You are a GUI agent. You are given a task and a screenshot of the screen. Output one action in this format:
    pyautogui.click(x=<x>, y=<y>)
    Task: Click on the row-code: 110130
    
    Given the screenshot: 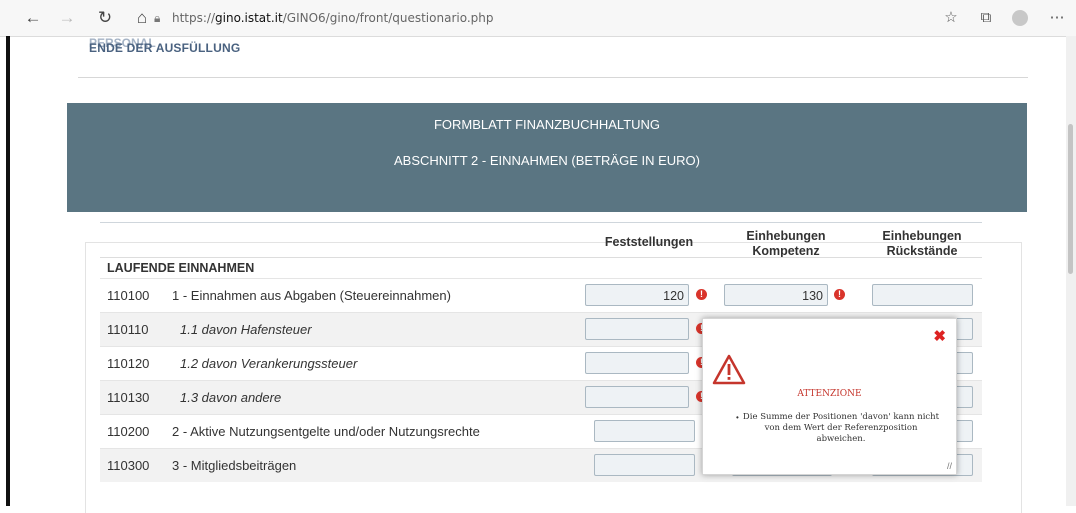 What is the action you would take?
    pyautogui.click(x=128, y=397)
    